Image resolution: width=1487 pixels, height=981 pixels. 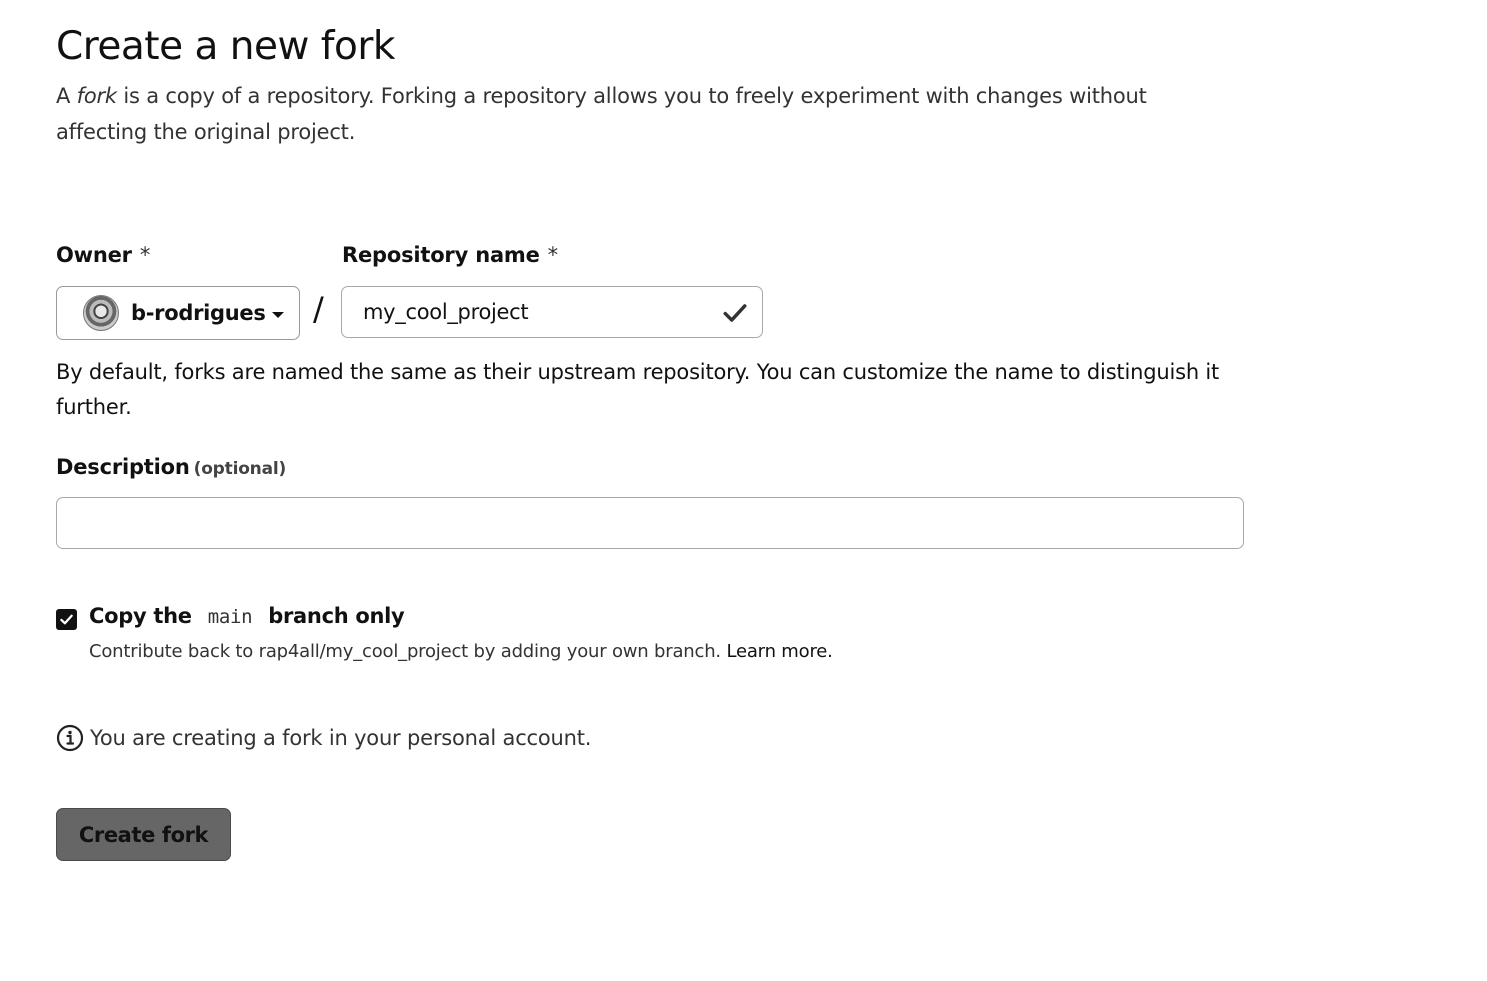 I want to click on copy-branch-label: Copy the main branch only, so click(x=247, y=616).